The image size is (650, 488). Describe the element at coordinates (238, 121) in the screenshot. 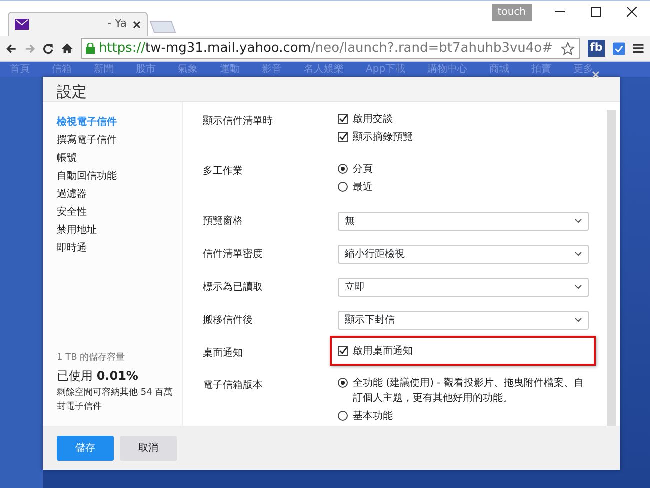

I see `setting-label: 顯示信件清單時` at that location.